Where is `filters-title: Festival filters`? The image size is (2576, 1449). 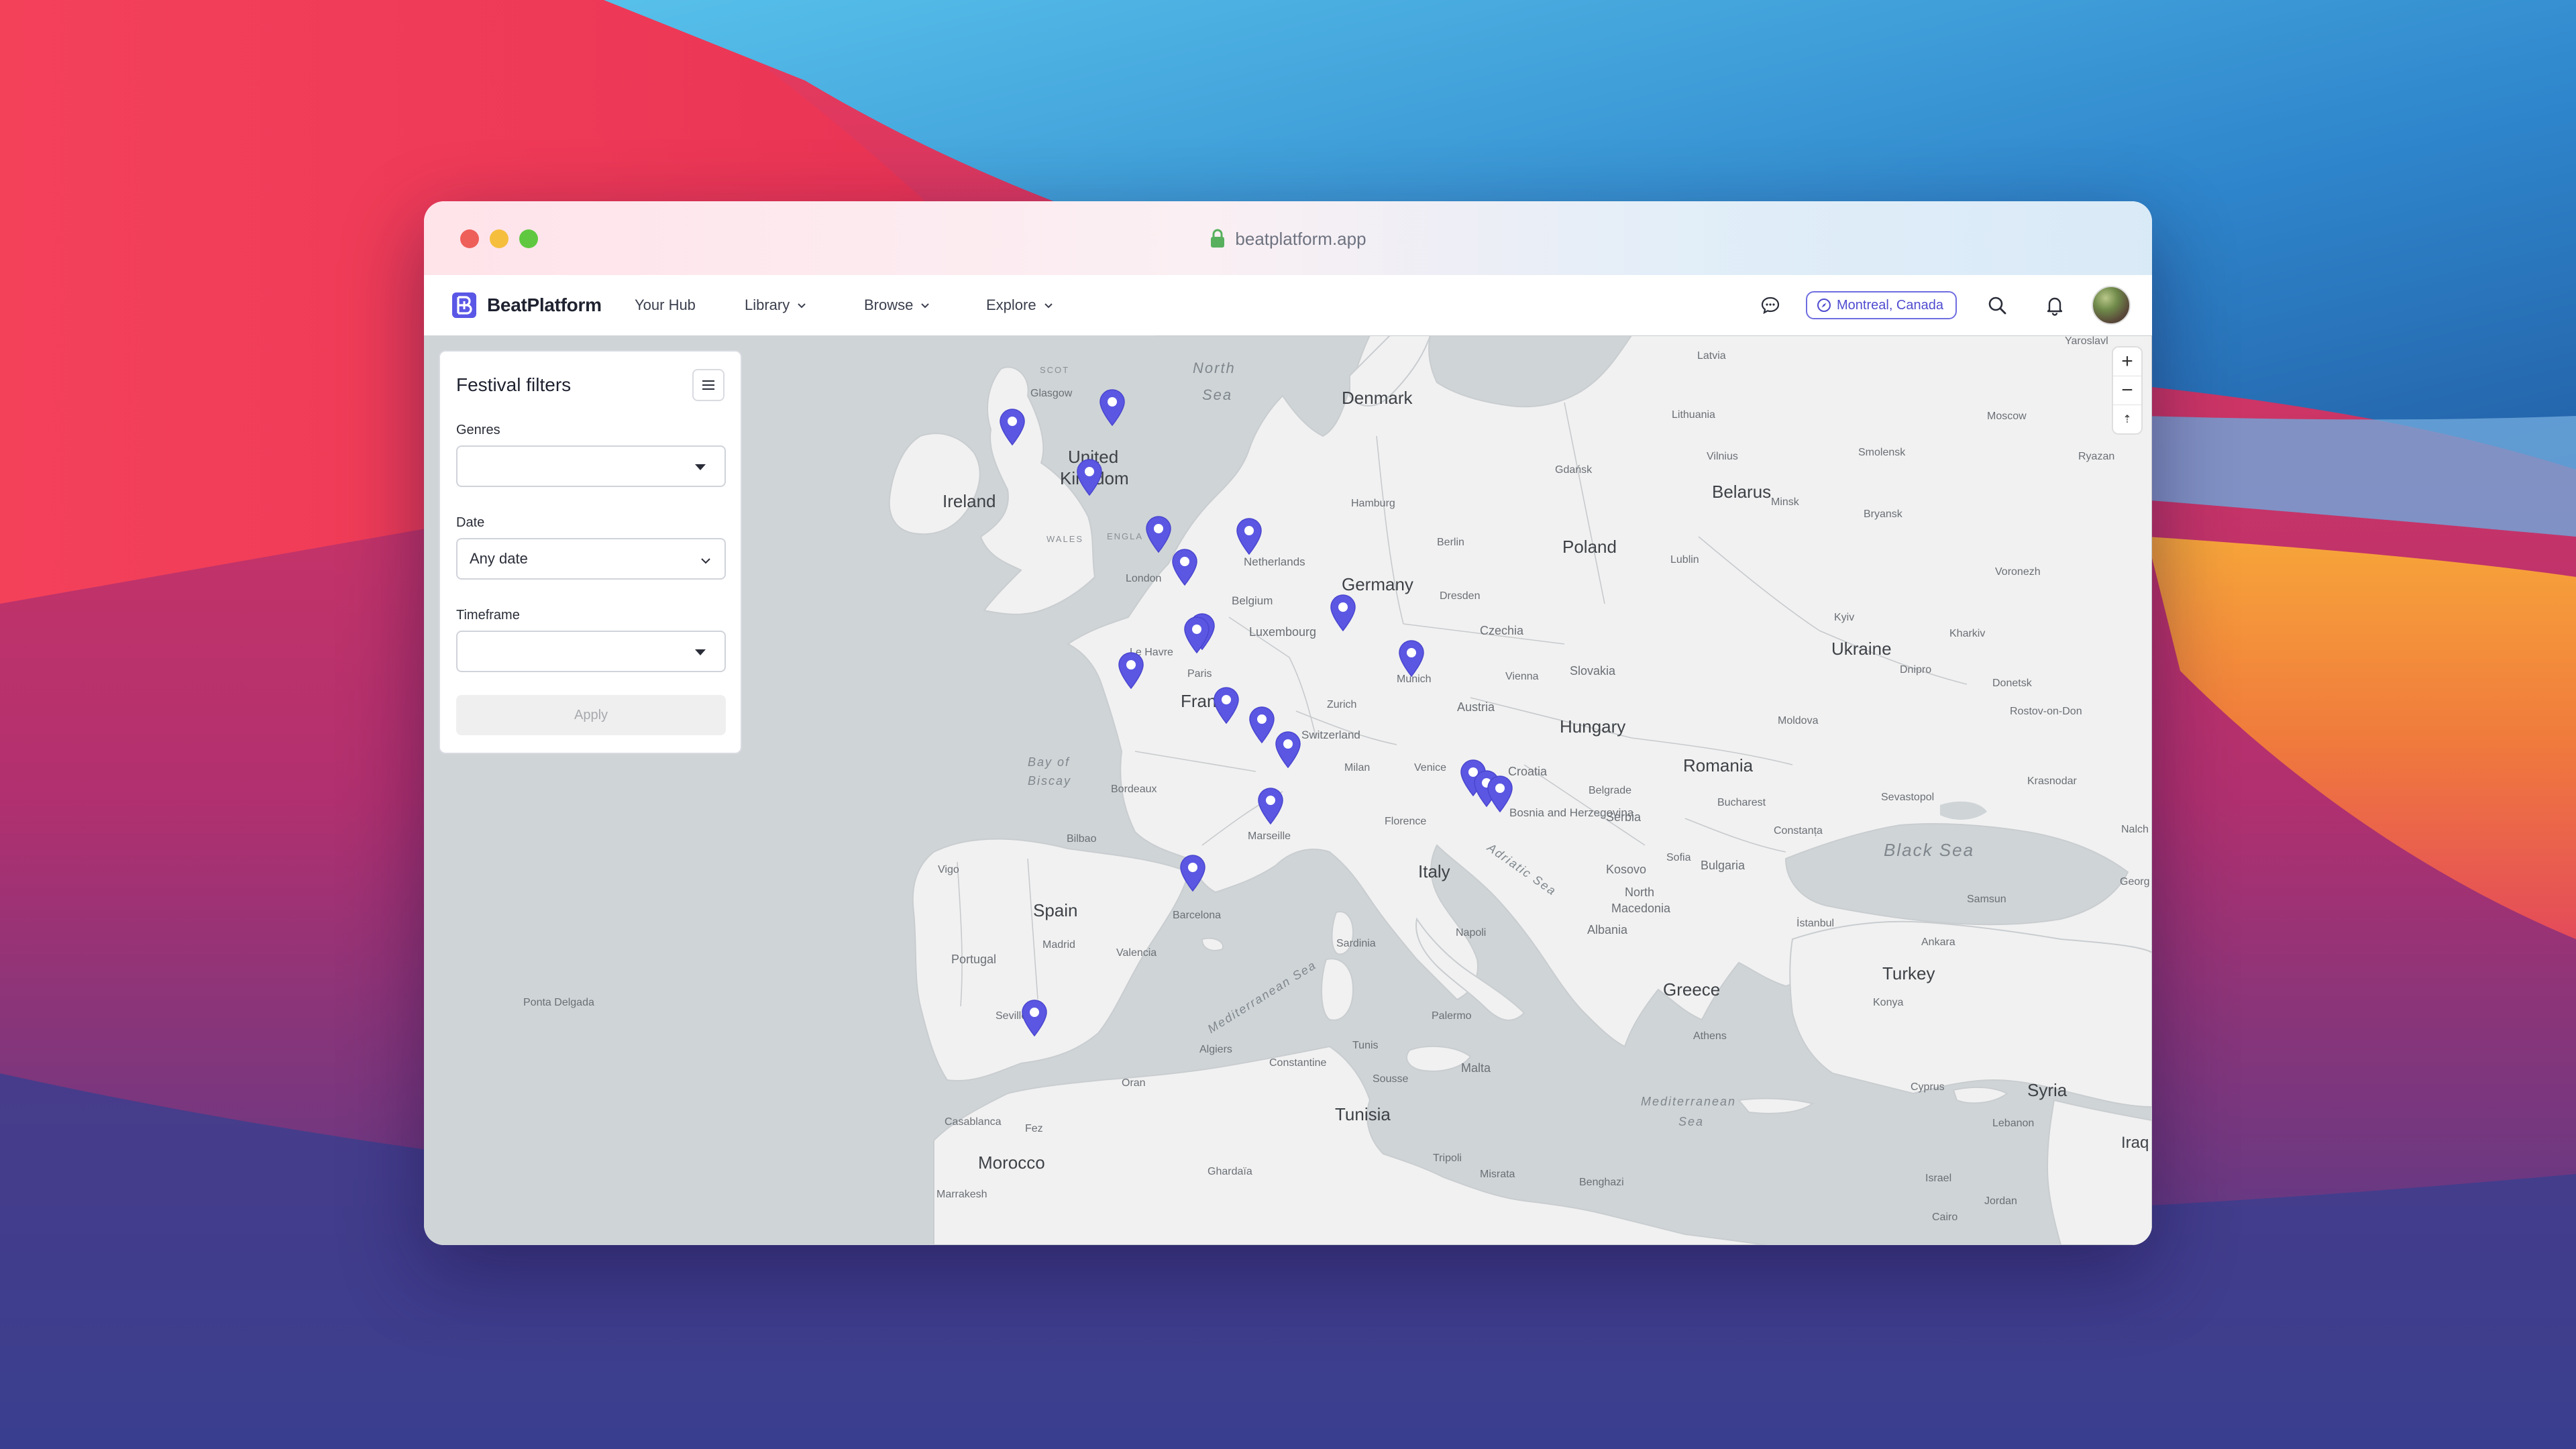 filters-title: Festival filters is located at coordinates (514, 384).